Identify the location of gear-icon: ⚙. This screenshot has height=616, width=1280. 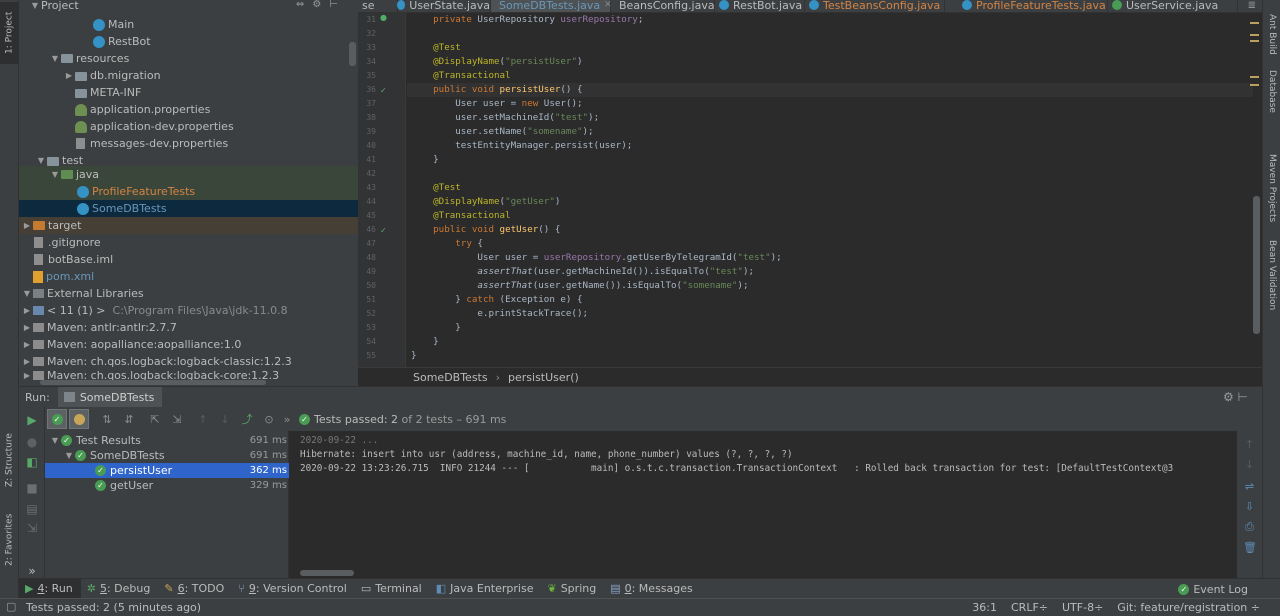
(316, 5).